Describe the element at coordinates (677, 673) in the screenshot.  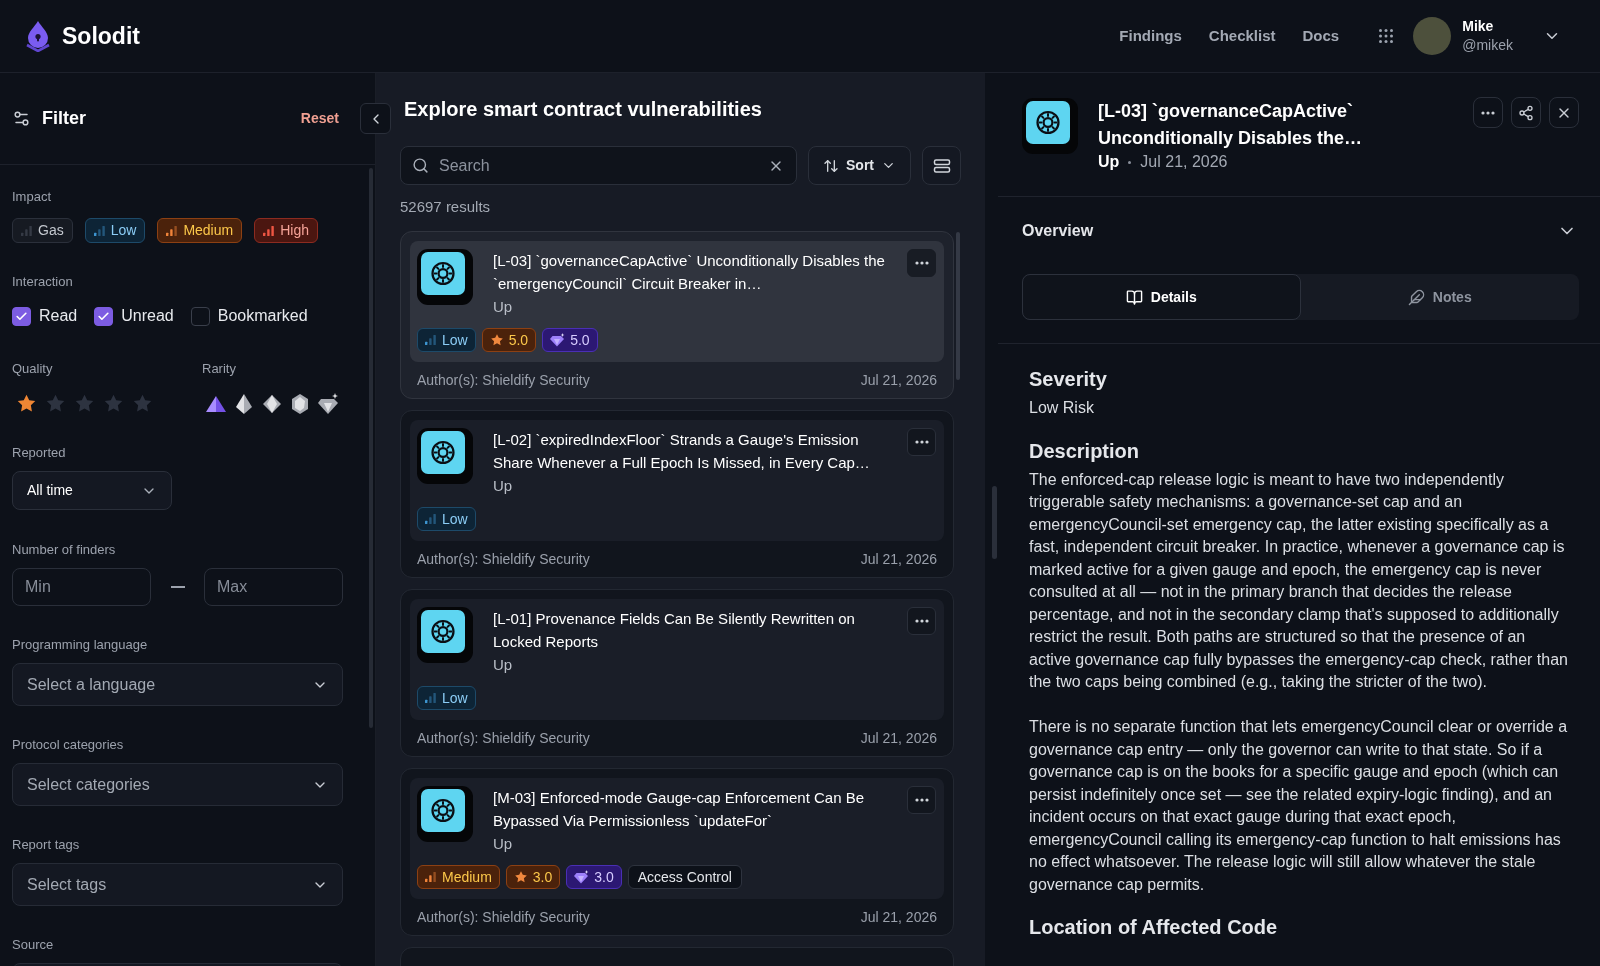
I see `finding-card: [L-01] Provenance Fields Can Be Silently Rewritten on Locked Reports Up Low Author(s): Shieldify Security Jul 21, 2026` at that location.